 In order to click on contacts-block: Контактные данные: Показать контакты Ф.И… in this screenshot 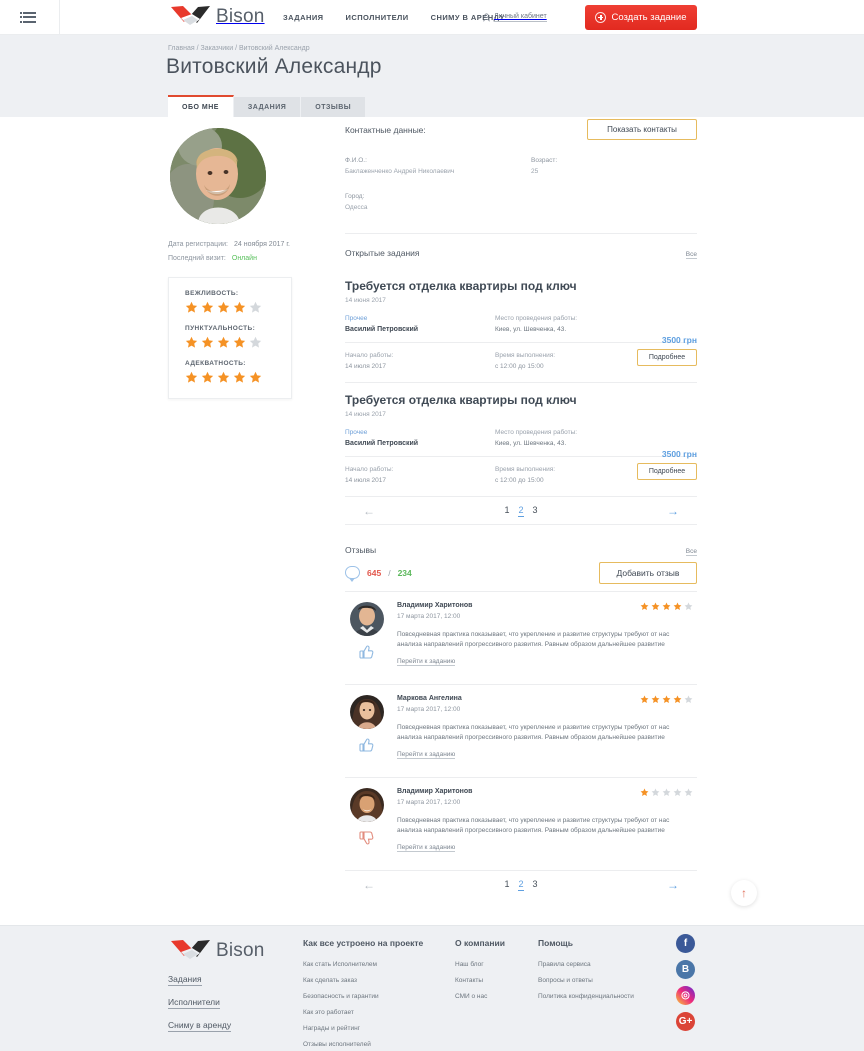, I will do `click(521, 175)`.